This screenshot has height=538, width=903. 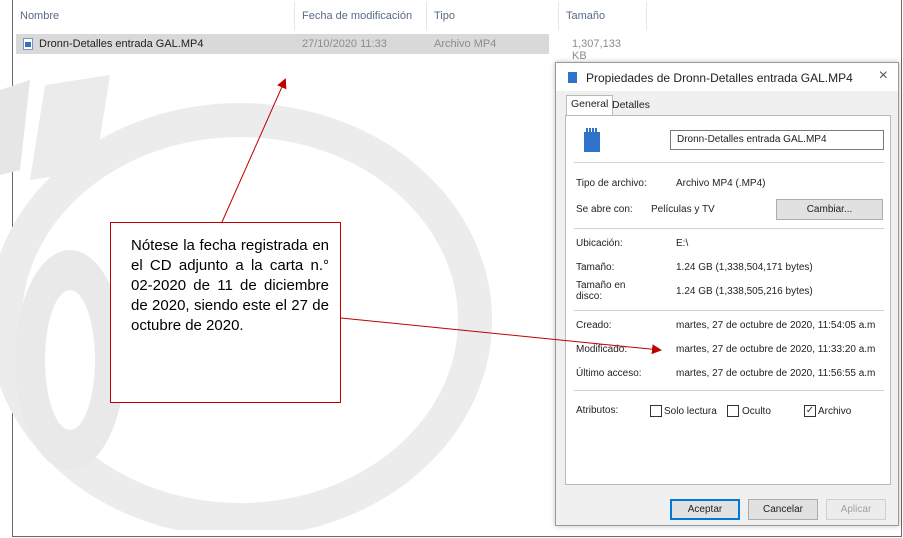 What do you see at coordinates (683, 209) in the screenshot?
I see `opens-with-value: Películas y TV` at bounding box center [683, 209].